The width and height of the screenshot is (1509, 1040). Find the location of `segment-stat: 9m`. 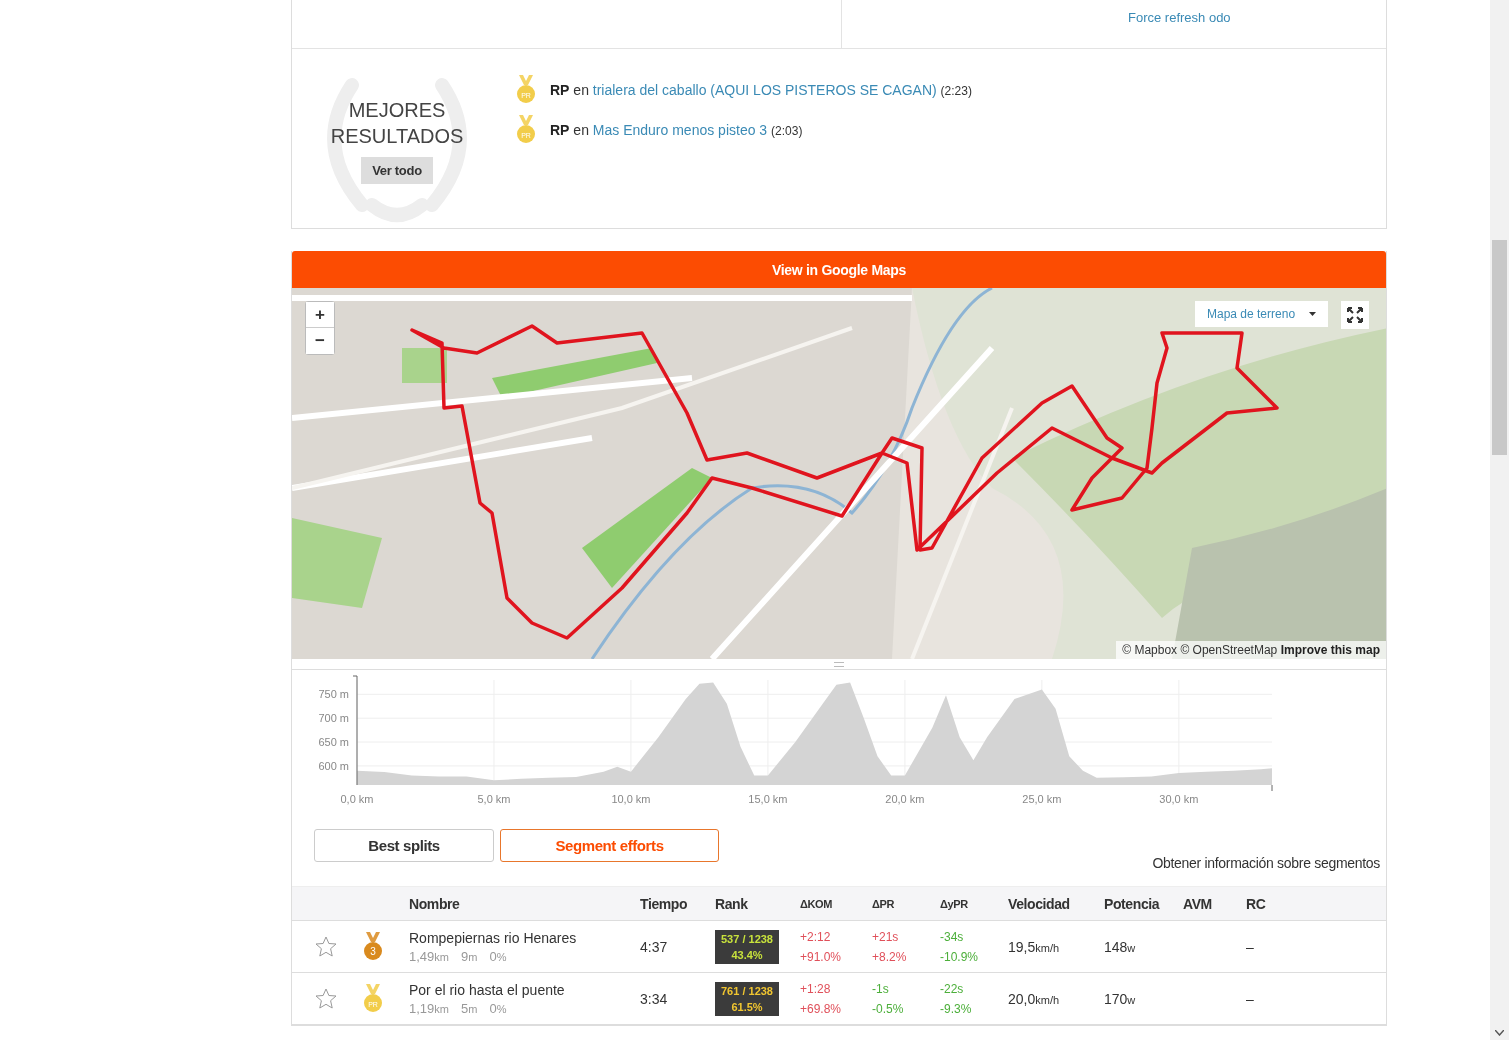

segment-stat: 9m is located at coordinates (469, 956).